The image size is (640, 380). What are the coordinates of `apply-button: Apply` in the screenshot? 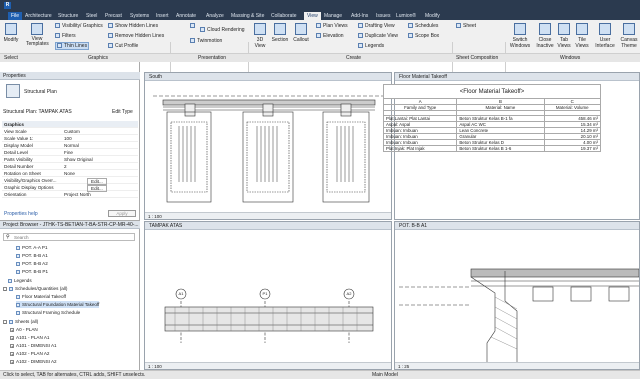 It's located at (122, 213).